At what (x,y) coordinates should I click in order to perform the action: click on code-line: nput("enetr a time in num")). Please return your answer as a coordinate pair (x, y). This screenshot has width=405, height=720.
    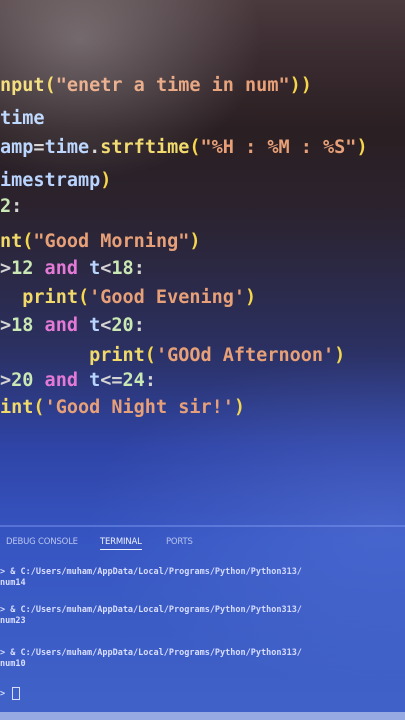
    Looking at the image, I should click on (156, 86).